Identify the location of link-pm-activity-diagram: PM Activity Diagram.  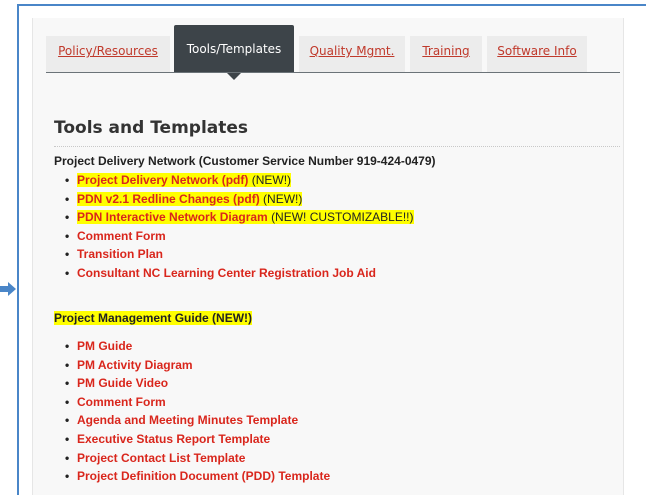
(135, 365).